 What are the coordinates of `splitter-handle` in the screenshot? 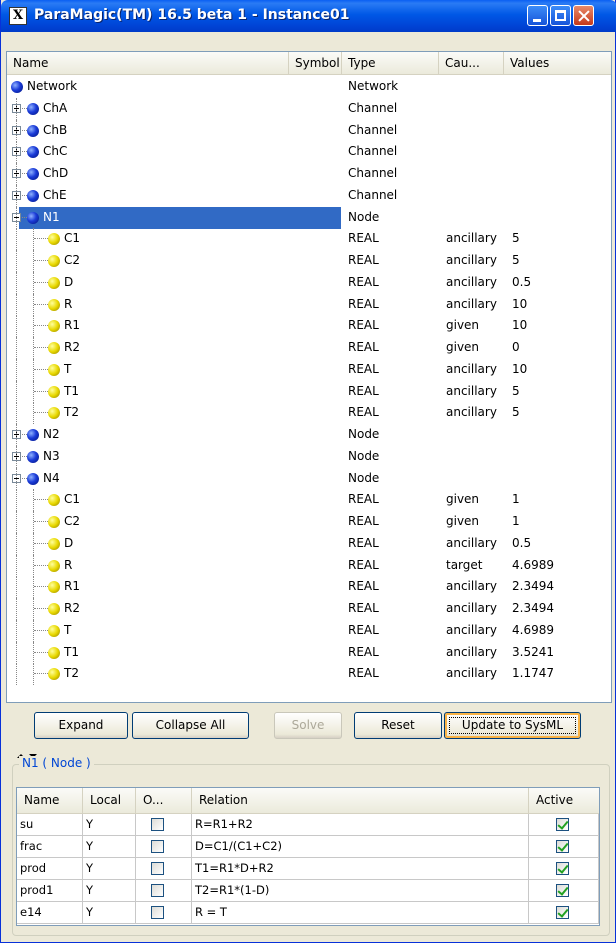 It's located at (32, 752).